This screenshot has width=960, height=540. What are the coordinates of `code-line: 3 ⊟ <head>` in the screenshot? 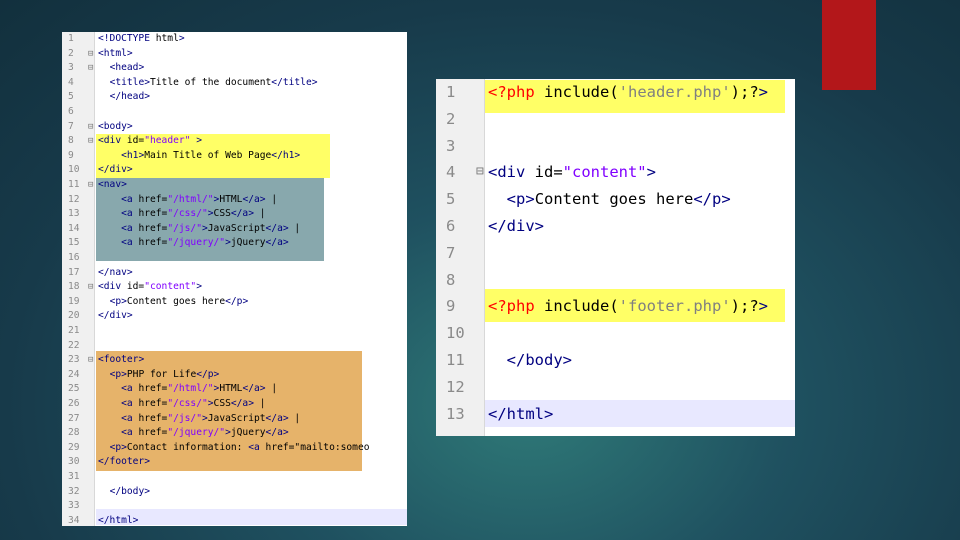 It's located at (234, 68).